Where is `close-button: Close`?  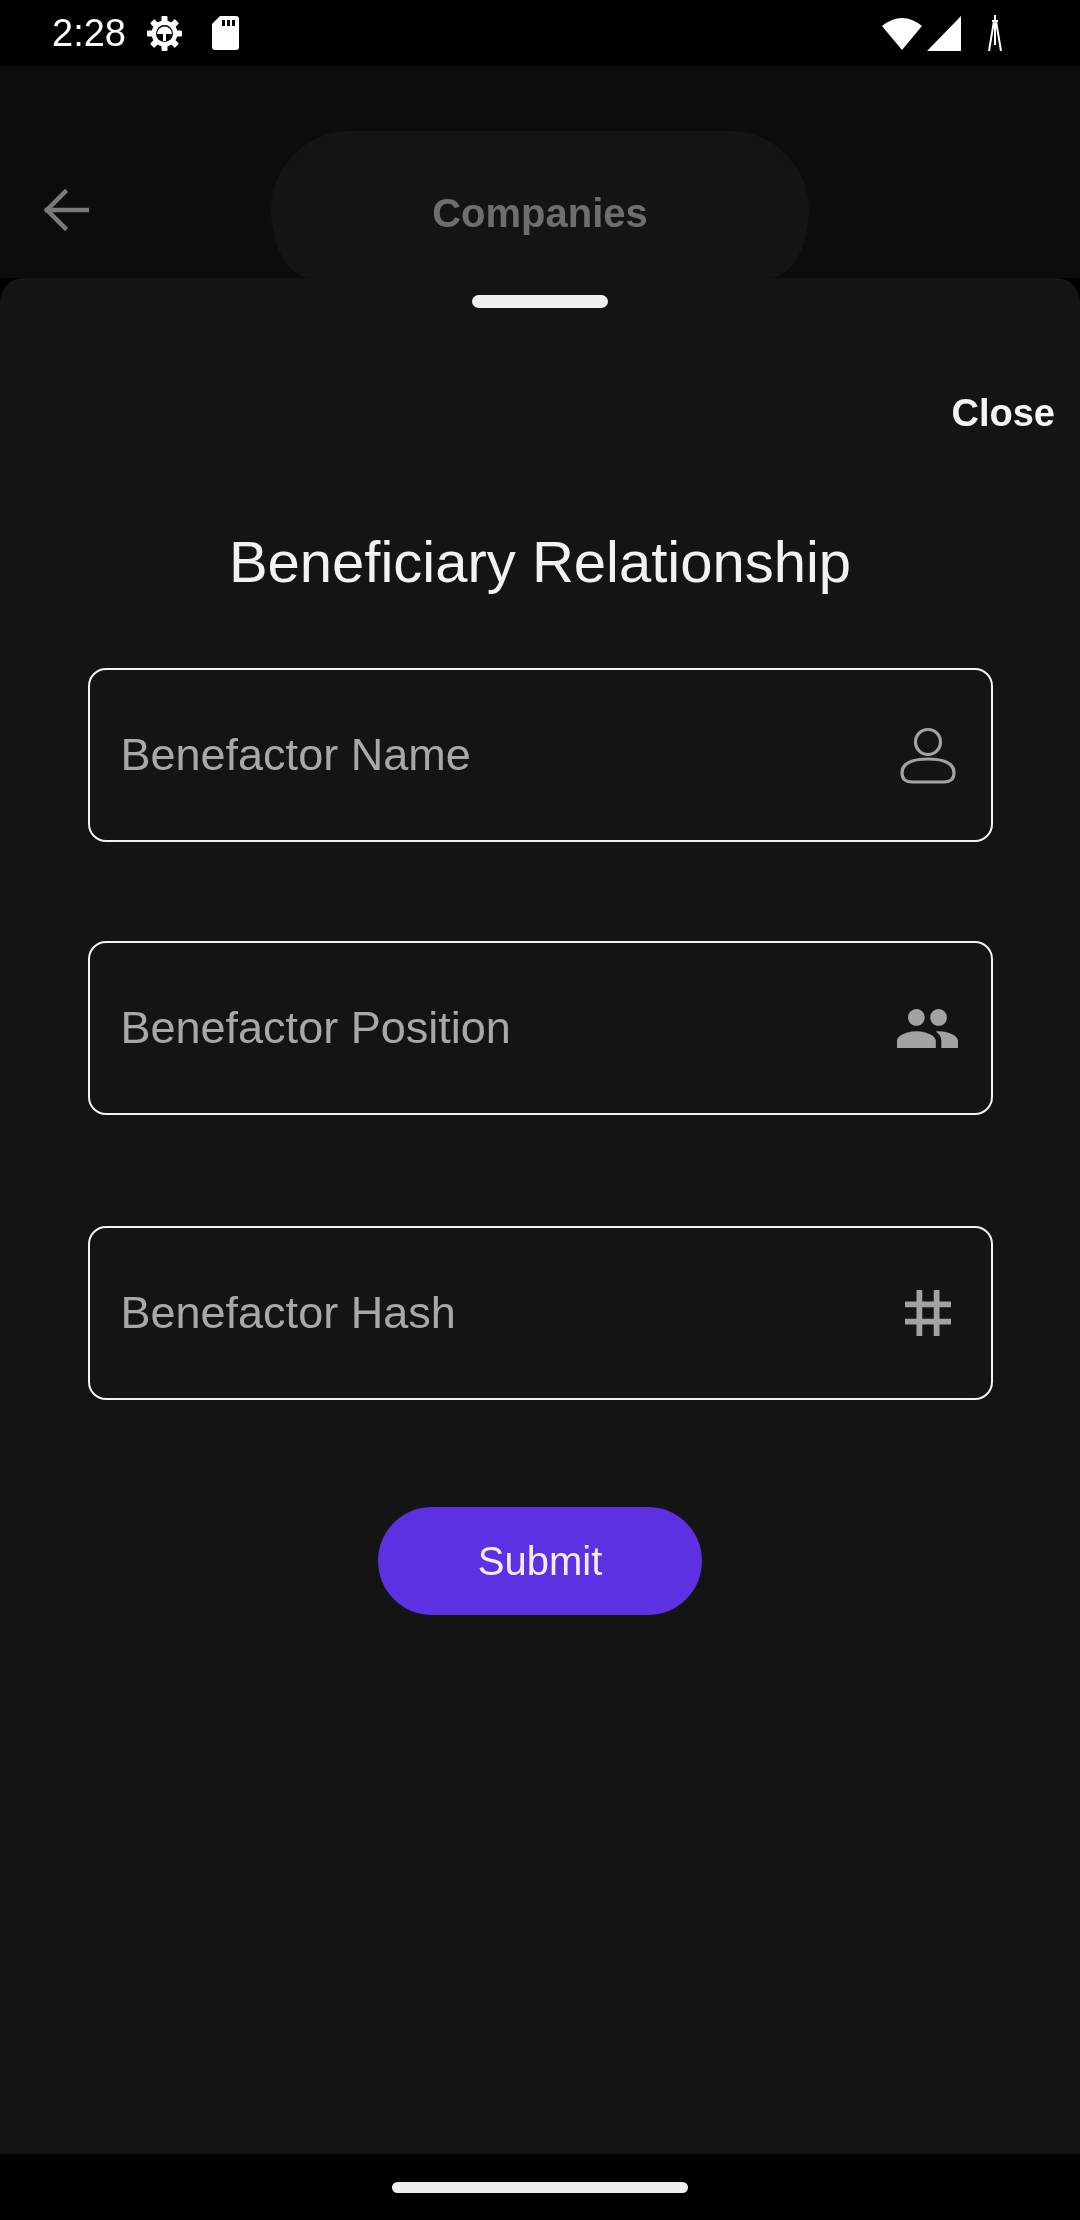 close-button: Close is located at coordinates (1003, 413).